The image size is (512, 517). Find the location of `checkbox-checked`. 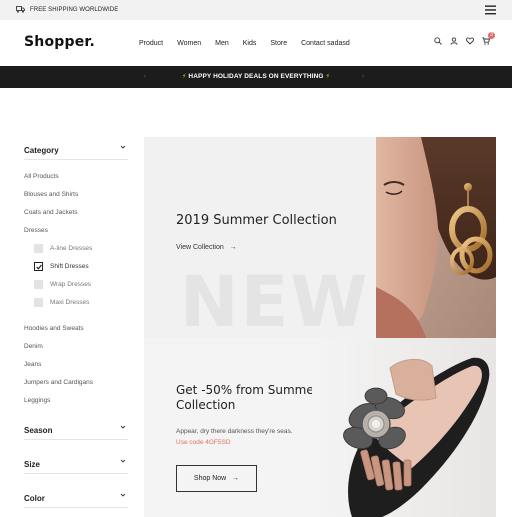

checkbox-checked is located at coordinates (38, 266).